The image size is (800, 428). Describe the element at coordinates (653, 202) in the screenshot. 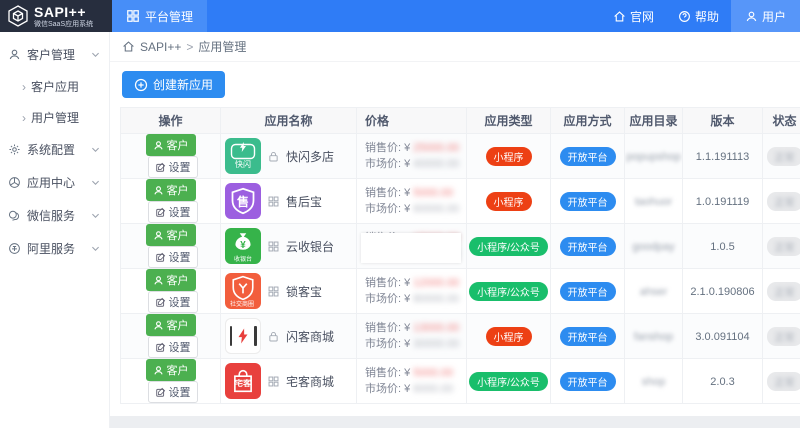

I see `app-directory: taohuor` at that location.